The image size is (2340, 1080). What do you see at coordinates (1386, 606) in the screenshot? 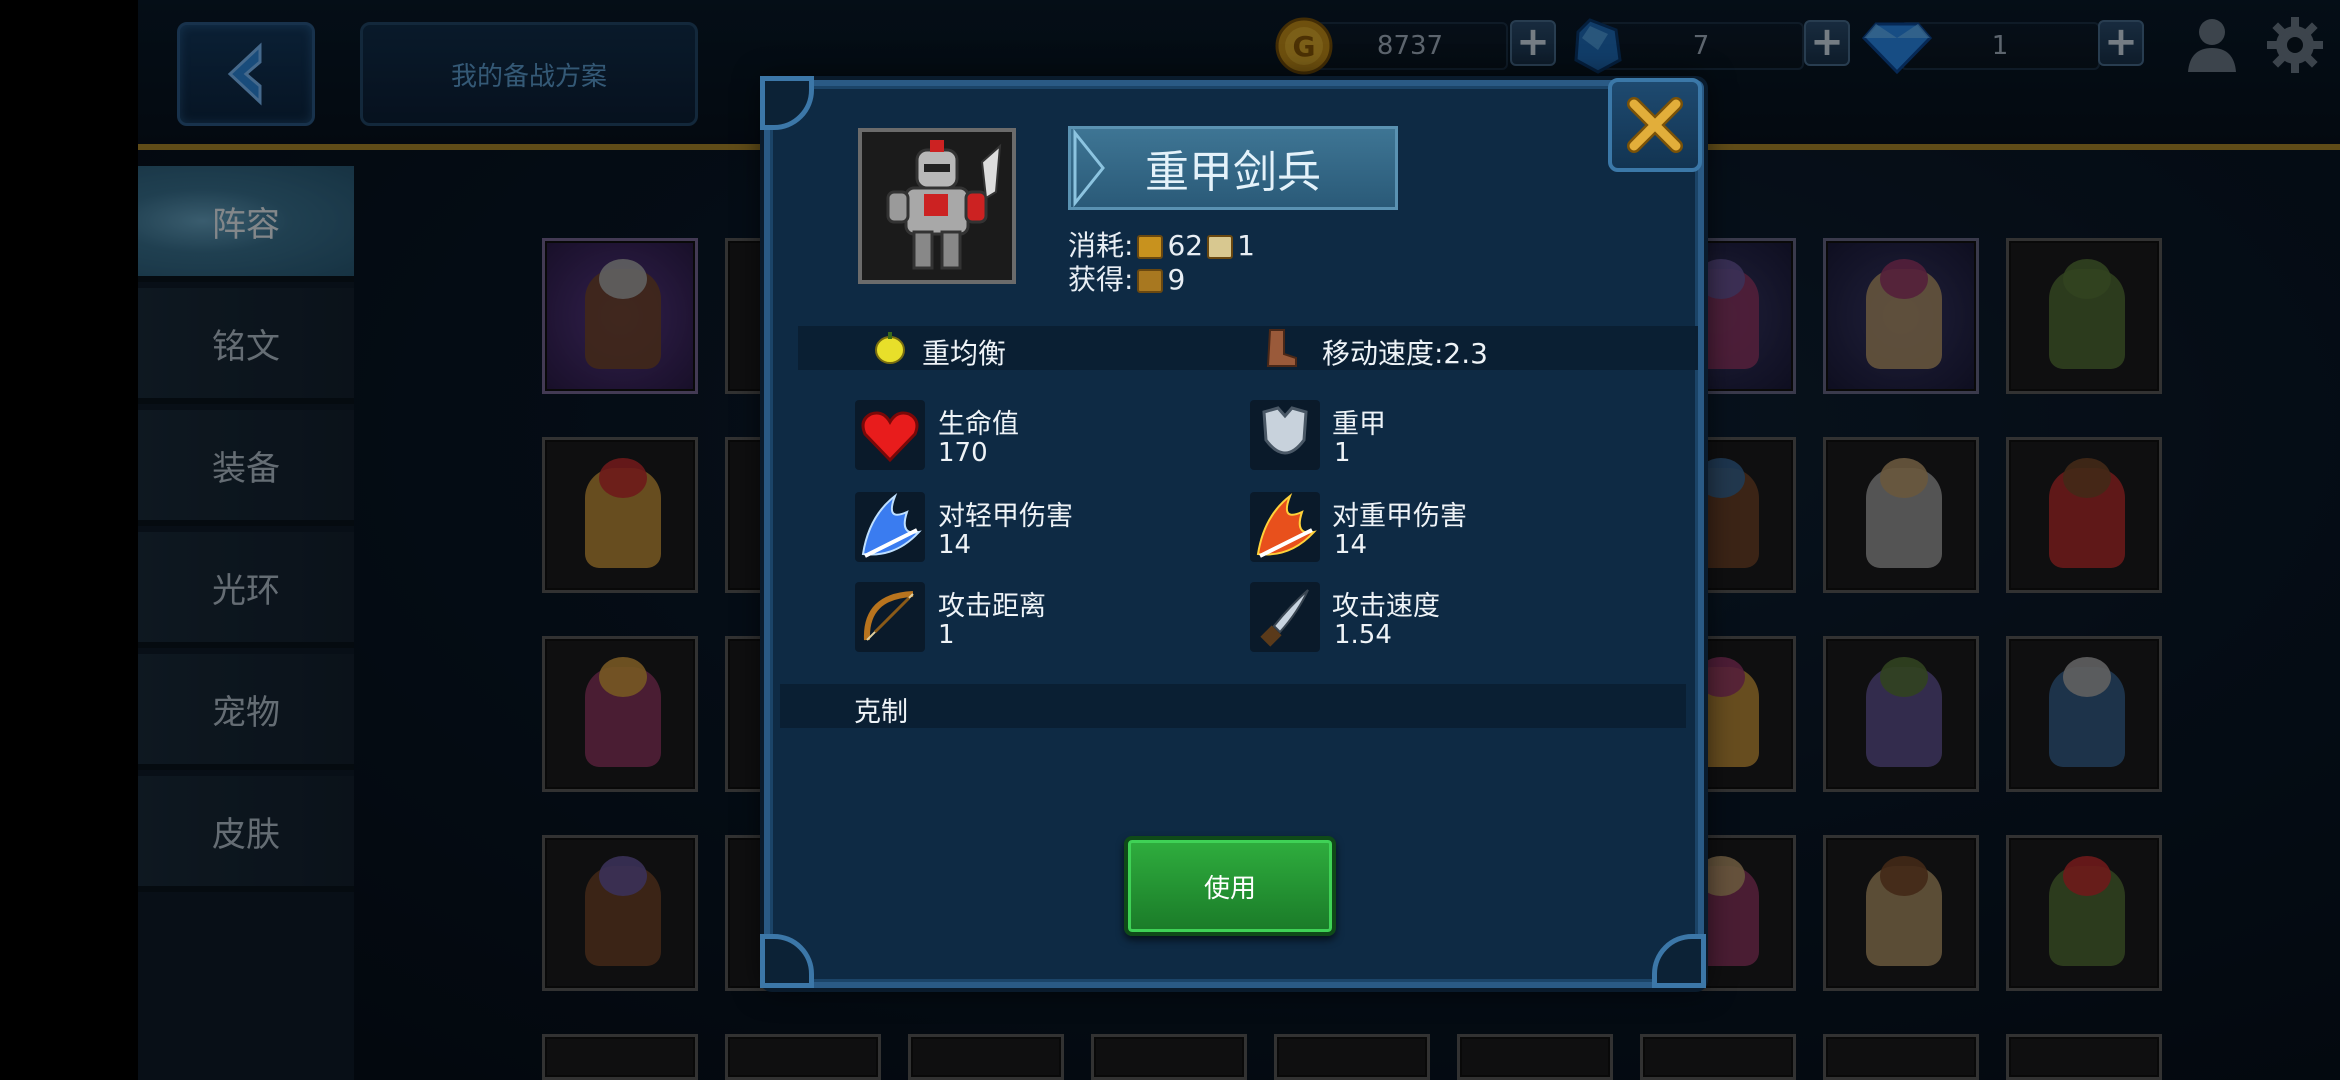
I see `stat-label-attack-speed: 攻击速度` at bounding box center [1386, 606].